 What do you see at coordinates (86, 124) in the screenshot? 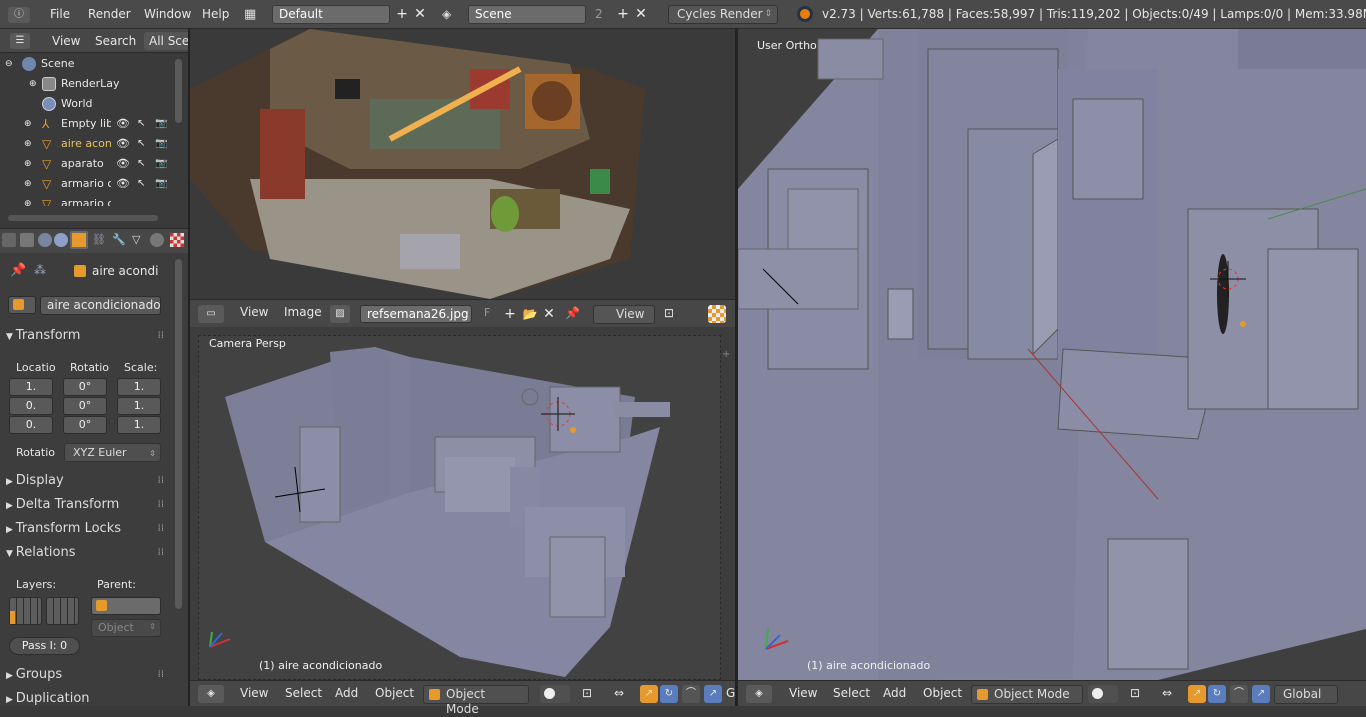
I see `outliner-row-empty: ⊕ ⅄ Empty libr 👁 ↖ 📷` at bounding box center [86, 124].